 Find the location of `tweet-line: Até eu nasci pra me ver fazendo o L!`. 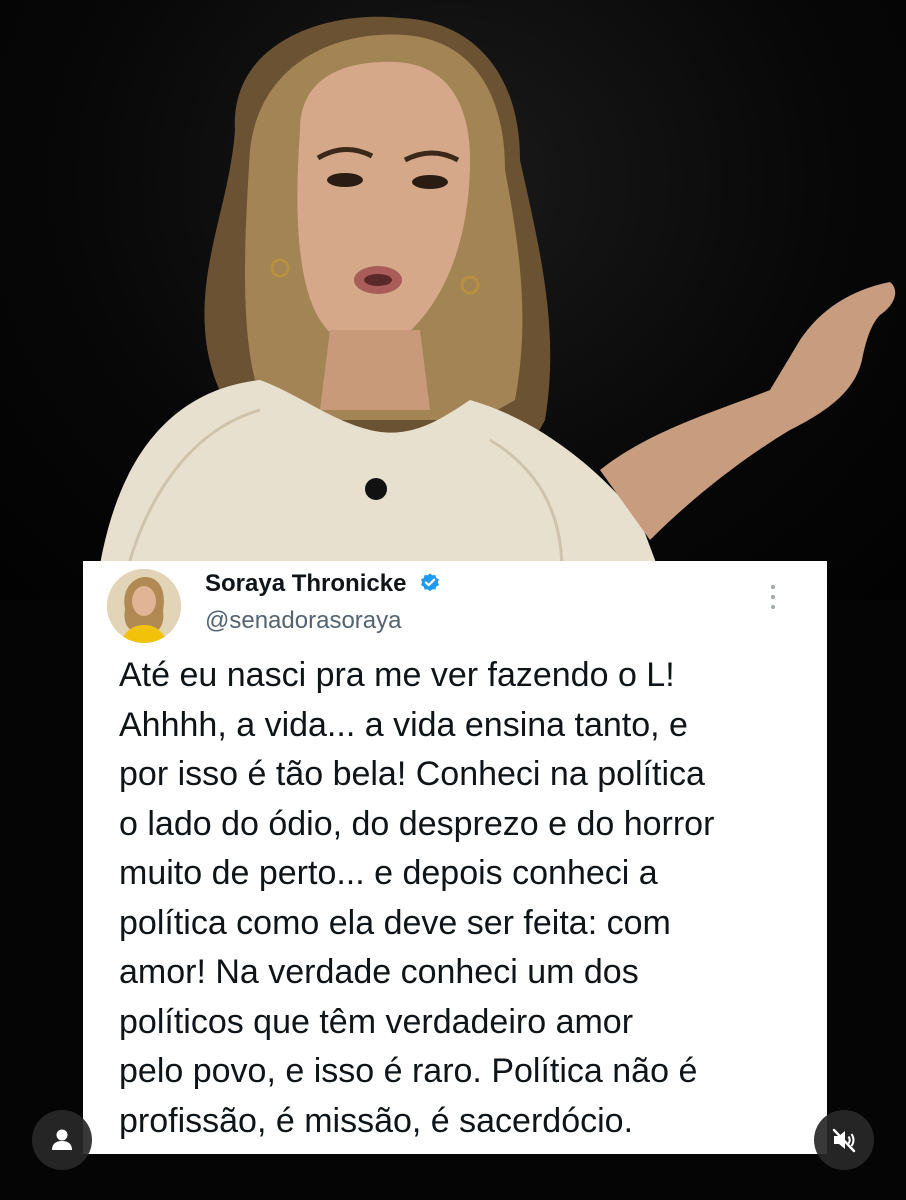

tweet-line: Até eu nasci pra me ver fazendo o L! is located at coordinates (397, 675).